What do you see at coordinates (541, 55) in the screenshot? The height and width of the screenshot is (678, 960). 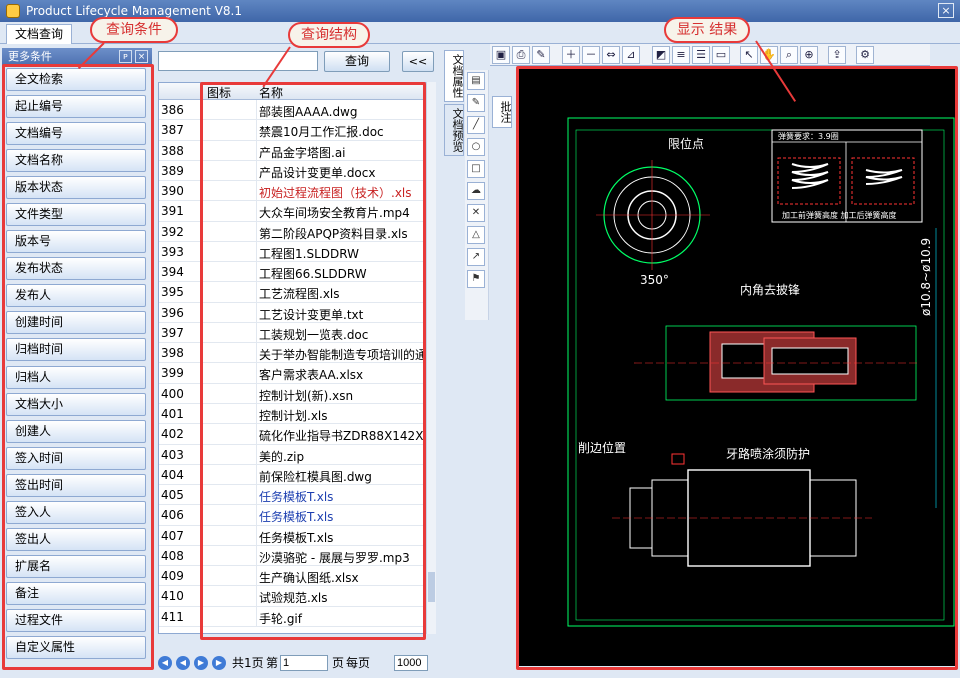 I see `pen-icon: ✎` at bounding box center [541, 55].